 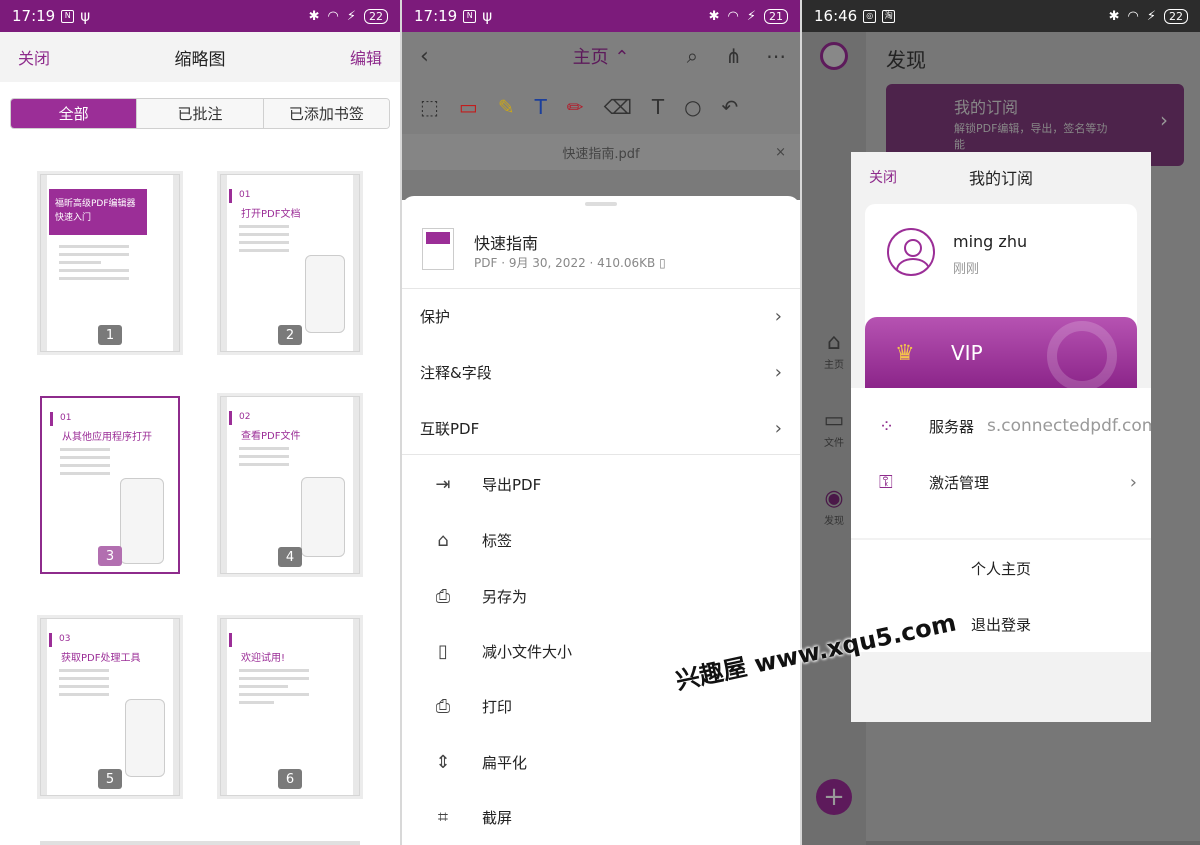 I want to click on note-icon: ▭, so click(x=468, y=107).